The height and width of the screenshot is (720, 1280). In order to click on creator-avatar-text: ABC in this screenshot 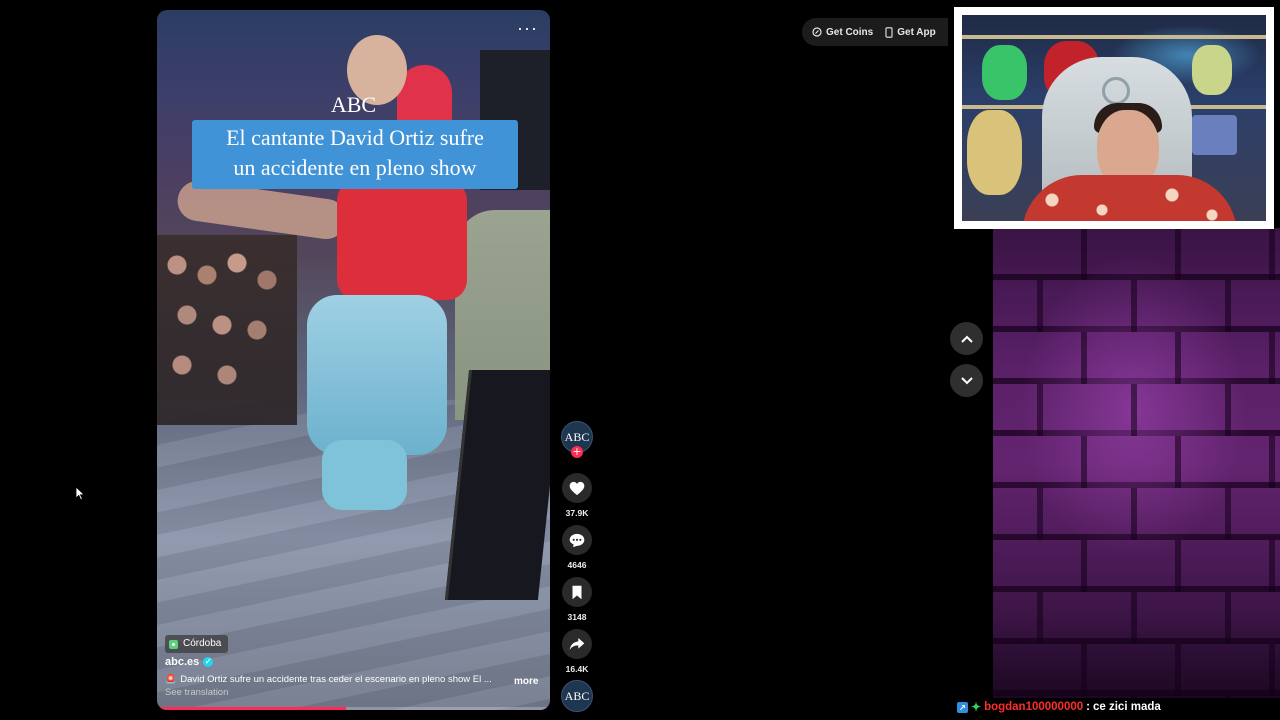, I will do `click(577, 437)`.